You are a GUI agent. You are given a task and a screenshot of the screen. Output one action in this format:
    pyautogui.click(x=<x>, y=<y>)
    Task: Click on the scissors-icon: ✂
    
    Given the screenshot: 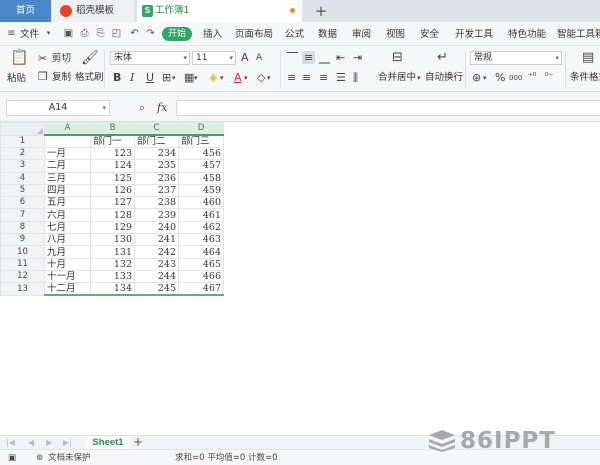 What is the action you would take?
    pyautogui.click(x=42, y=58)
    